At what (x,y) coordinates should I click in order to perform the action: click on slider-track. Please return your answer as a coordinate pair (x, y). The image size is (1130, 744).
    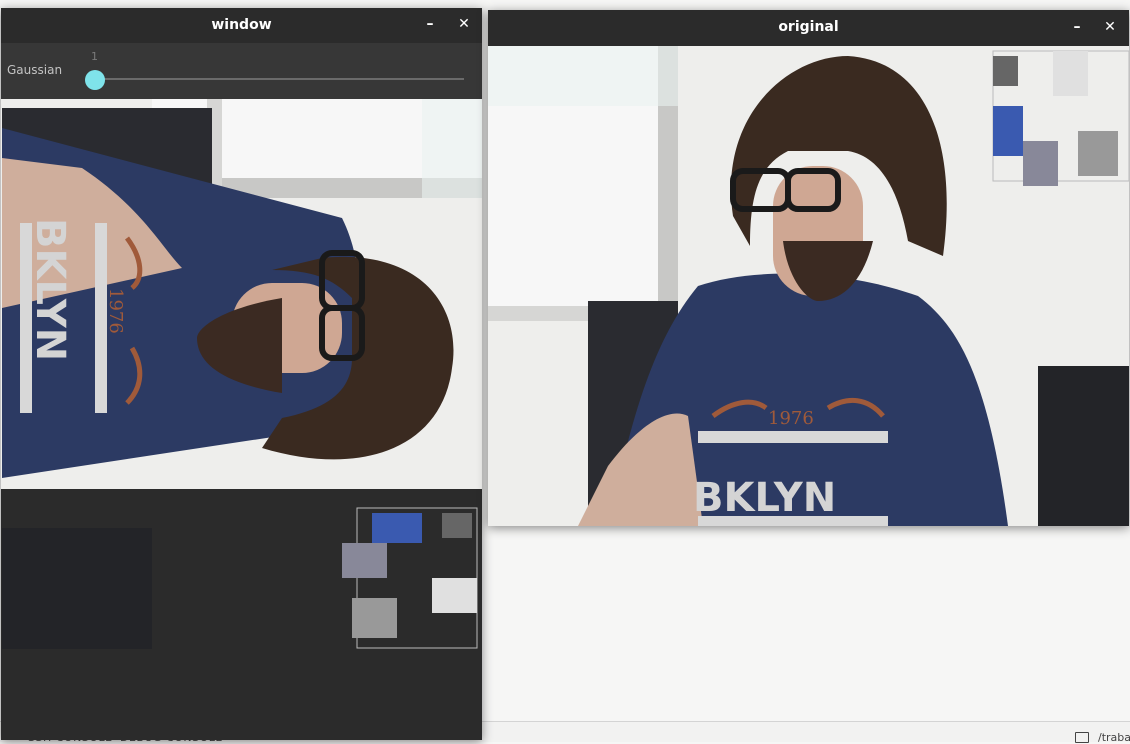
    Looking at the image, I should click on (280, 79).